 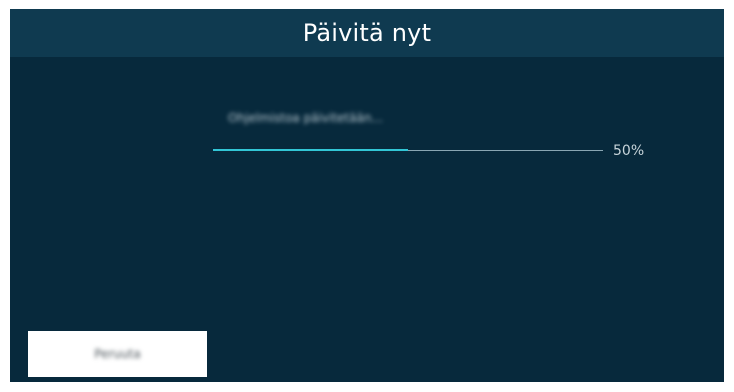 I want to click on title-bar: Päivitä nyt, so click(x=367, y=33).